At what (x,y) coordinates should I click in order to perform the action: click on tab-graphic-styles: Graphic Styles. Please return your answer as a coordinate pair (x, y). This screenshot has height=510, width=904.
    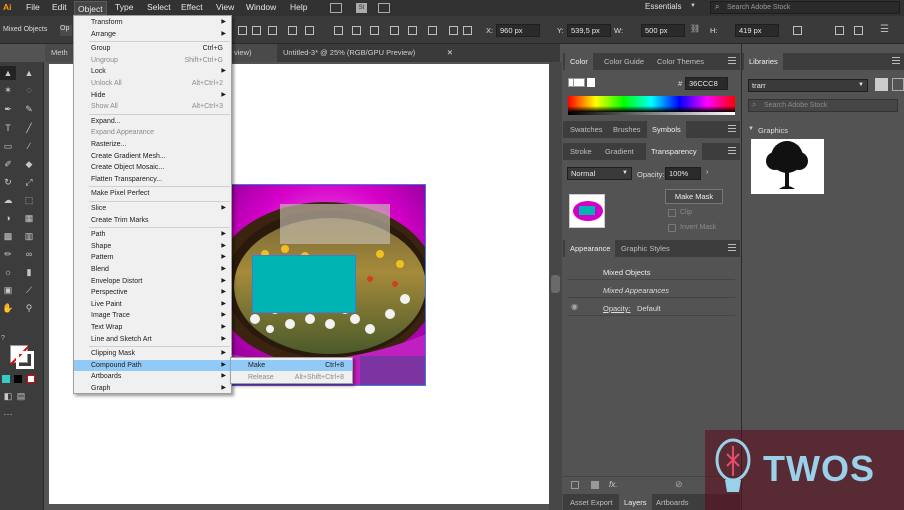
    Looking at the image, I should click on (645, 248).